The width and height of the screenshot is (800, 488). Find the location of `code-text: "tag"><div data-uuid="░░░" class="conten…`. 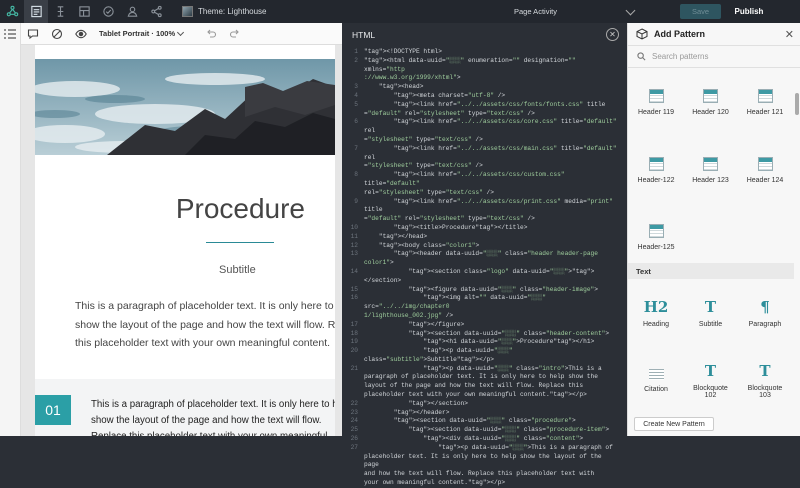

code-text: "tag"><div data-uuid="░░░" class="conten… is located at coordinates (491, 439).